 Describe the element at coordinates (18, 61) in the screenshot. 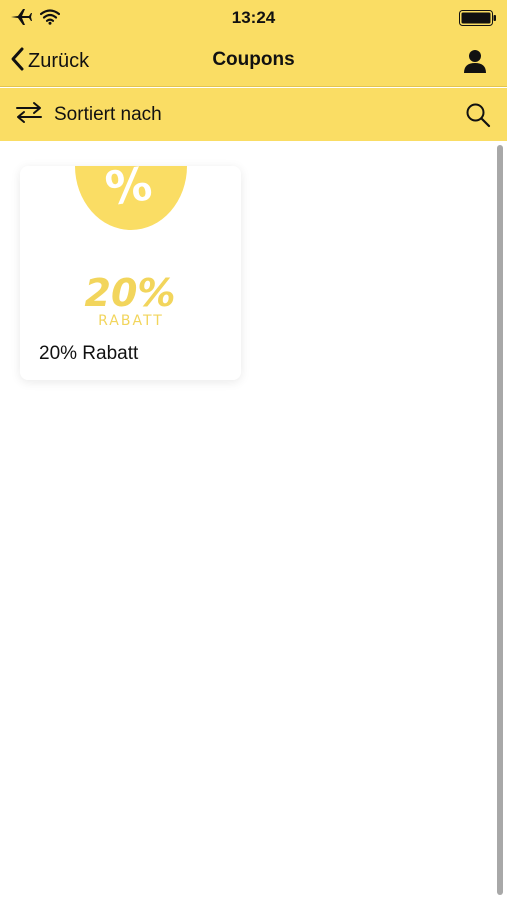

I see `chevron-left-icon` at that location.